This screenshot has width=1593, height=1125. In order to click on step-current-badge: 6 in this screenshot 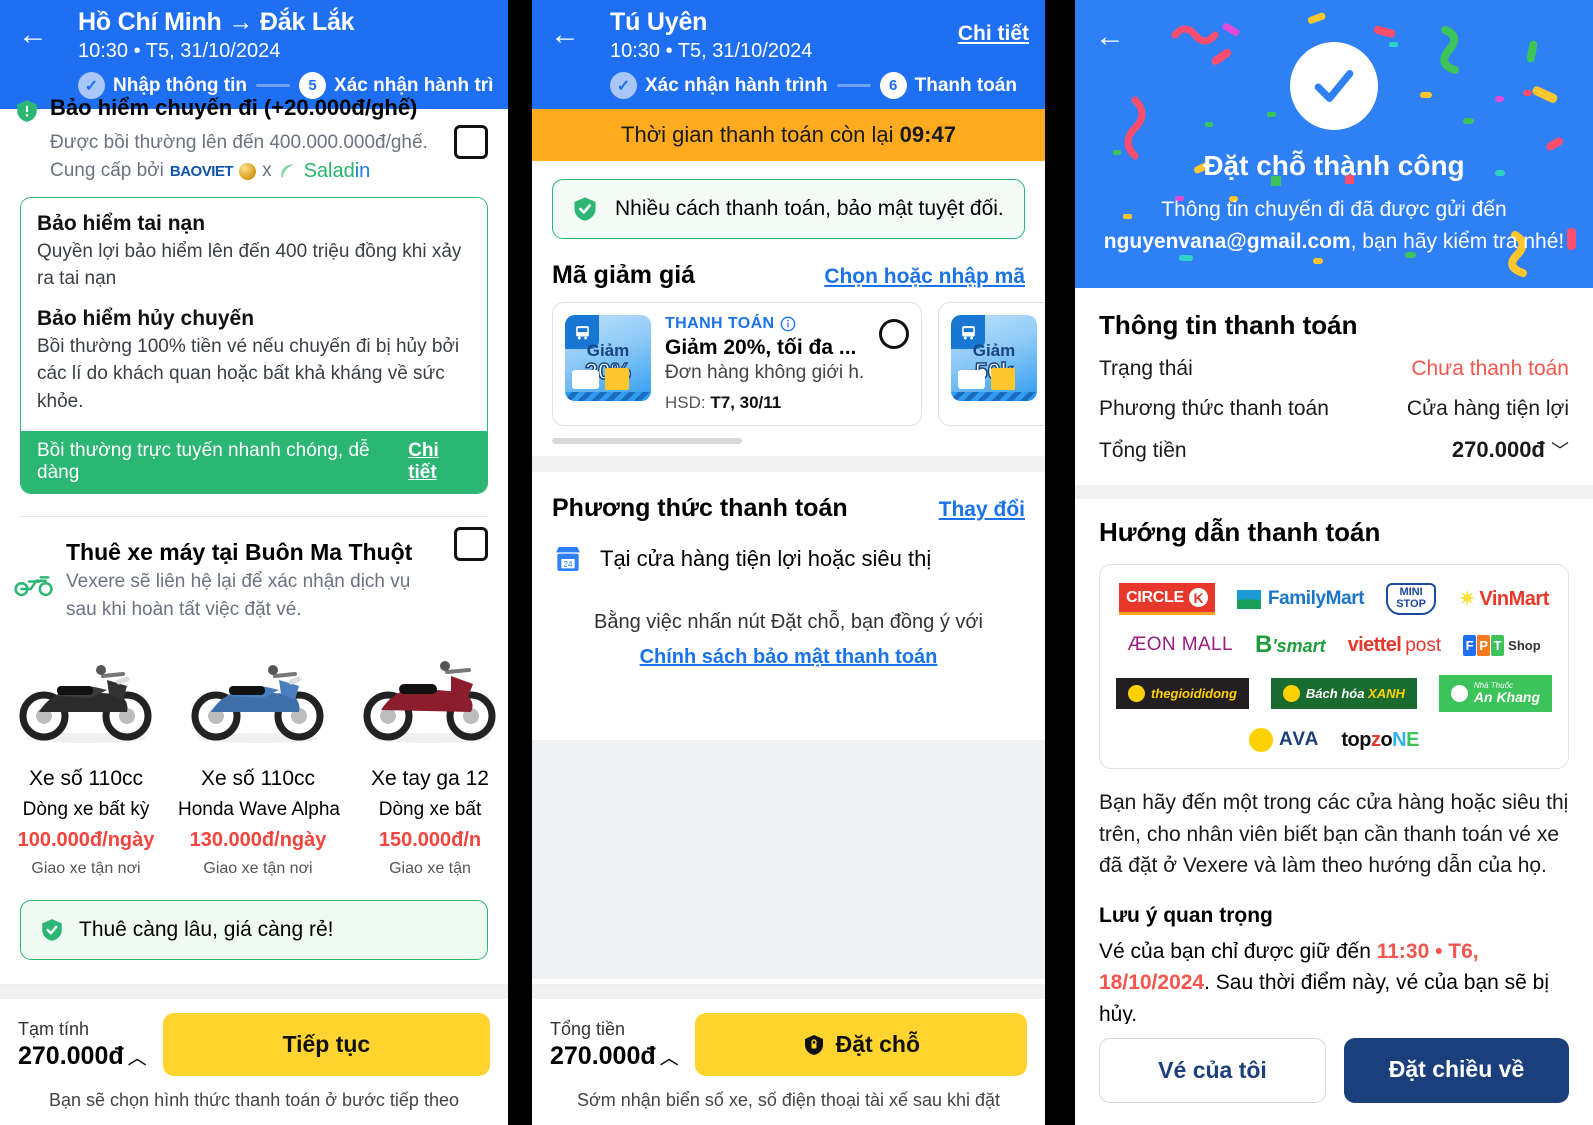, I will do `click(893, 85)`.